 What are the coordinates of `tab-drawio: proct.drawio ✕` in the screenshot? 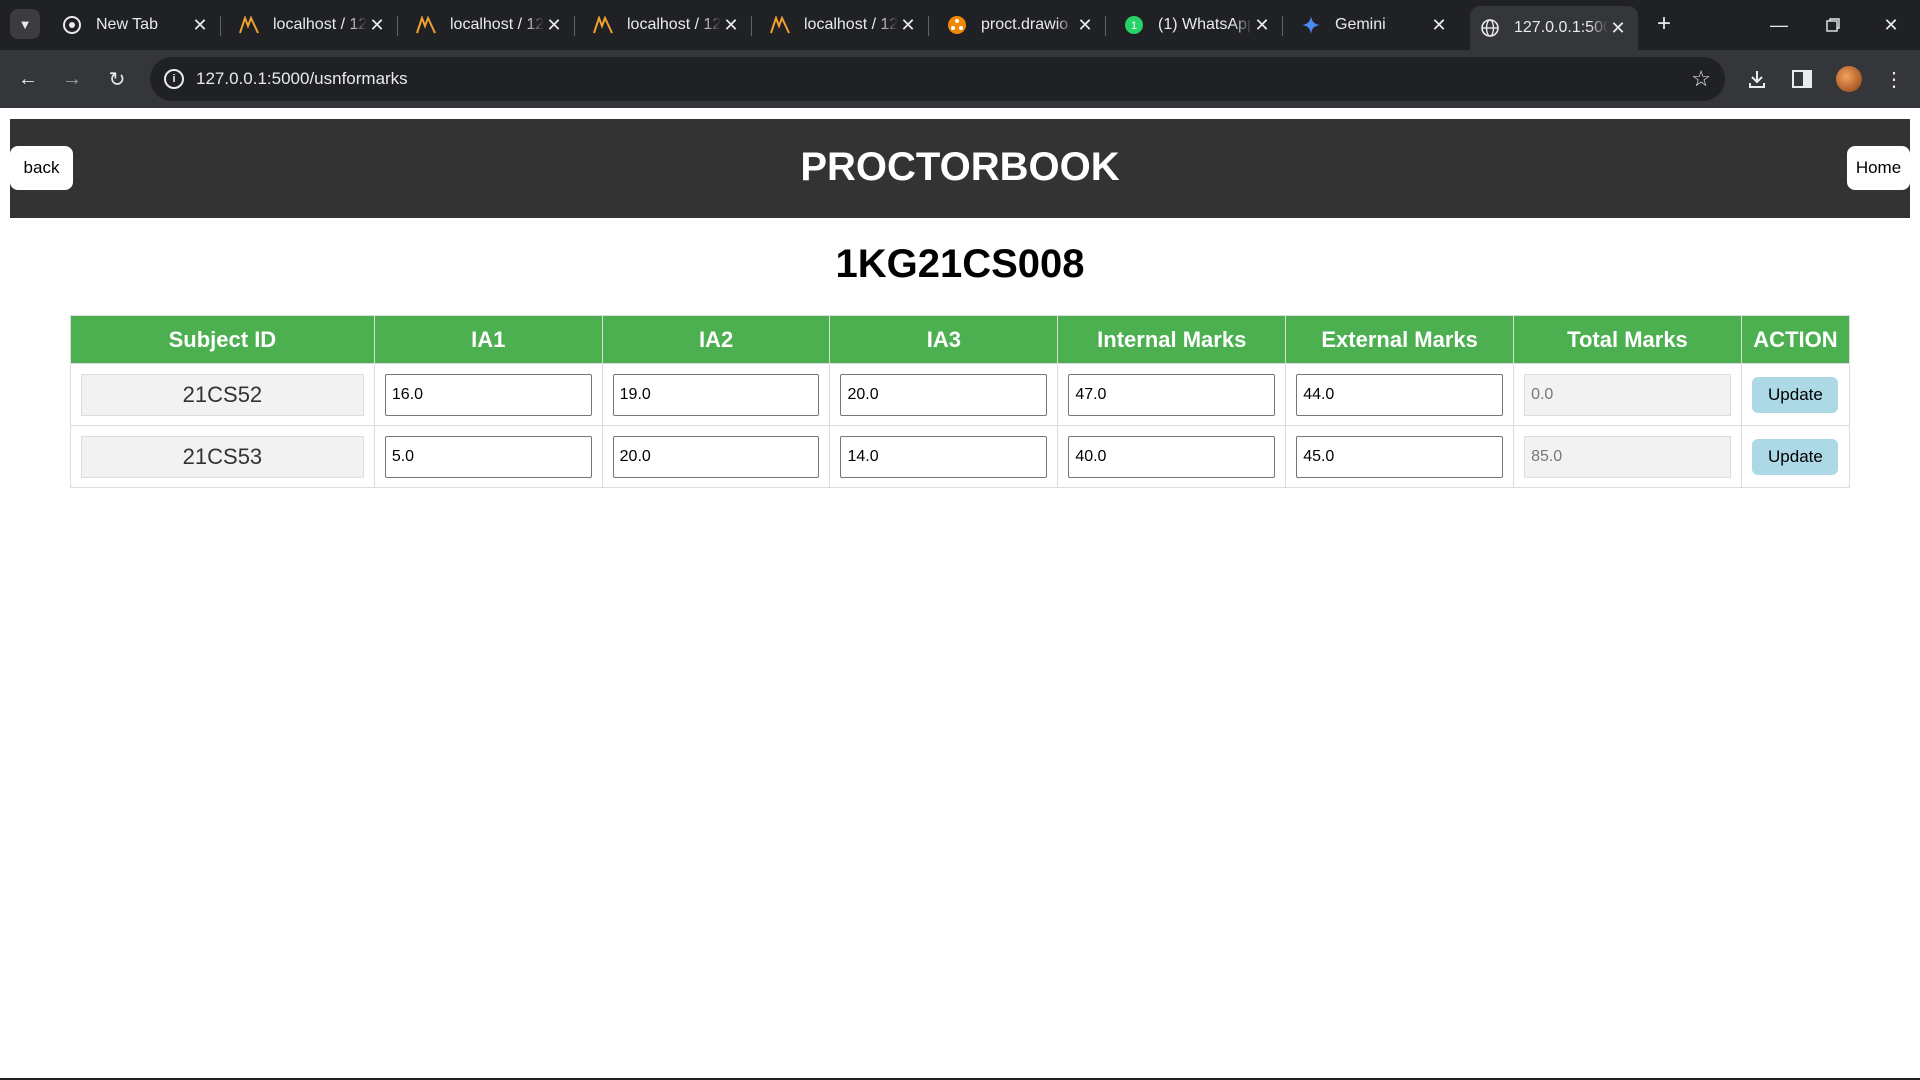 It's located at (1021, 25).